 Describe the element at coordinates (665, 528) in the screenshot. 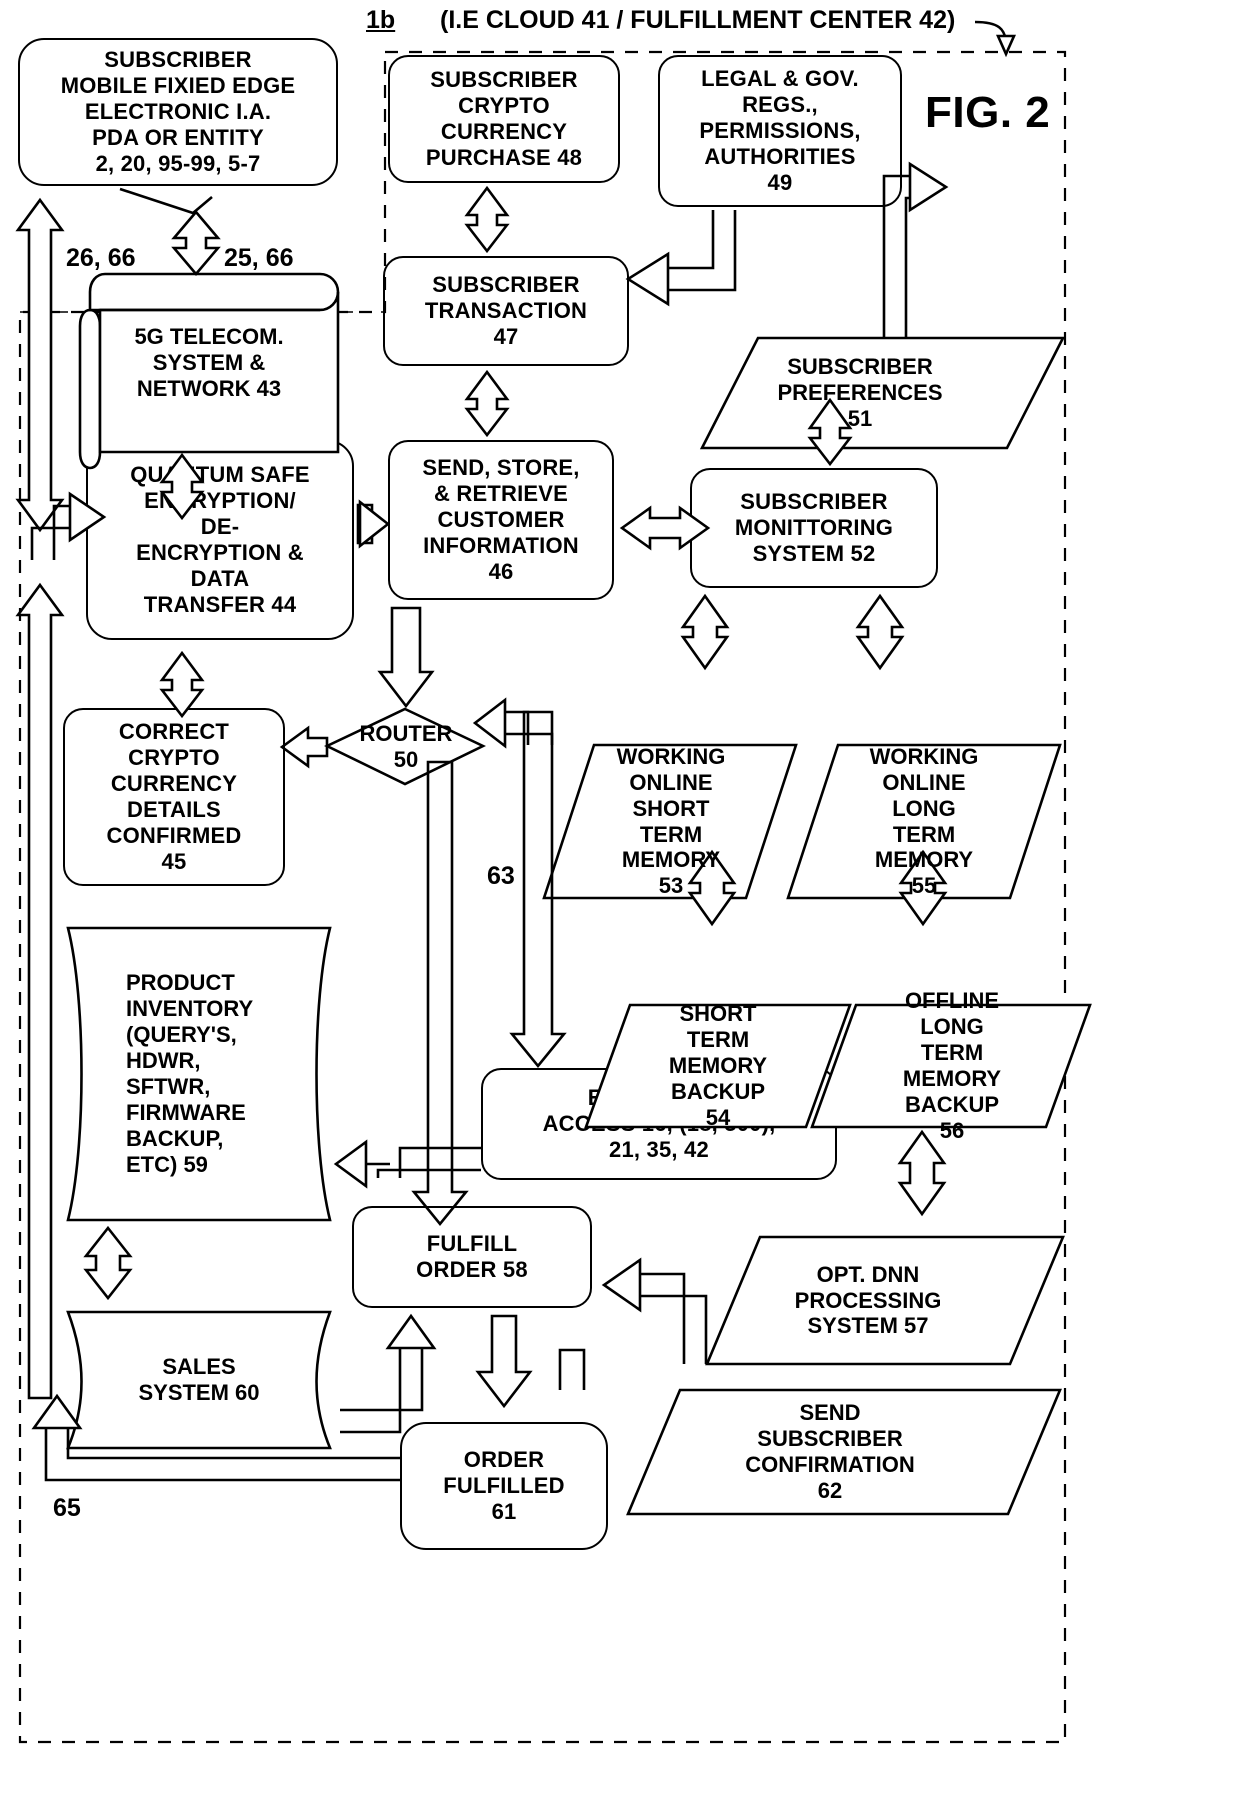

I see `arrow-sendstore-monitoring` at that location.